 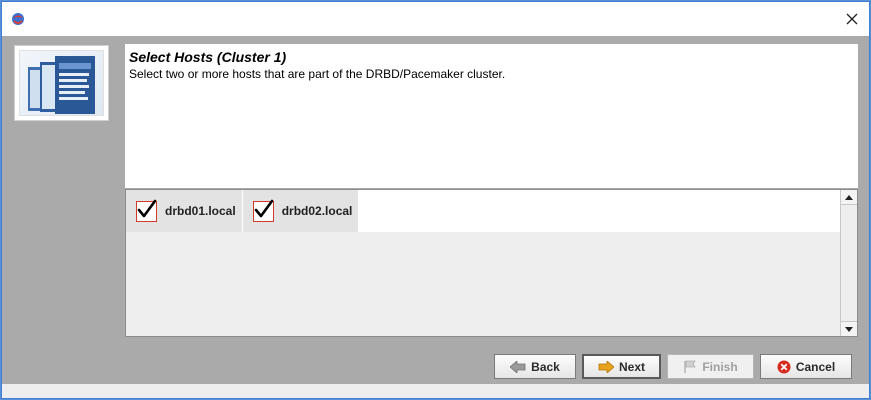 I want to click on close-icon, so click(x=852, y=19).